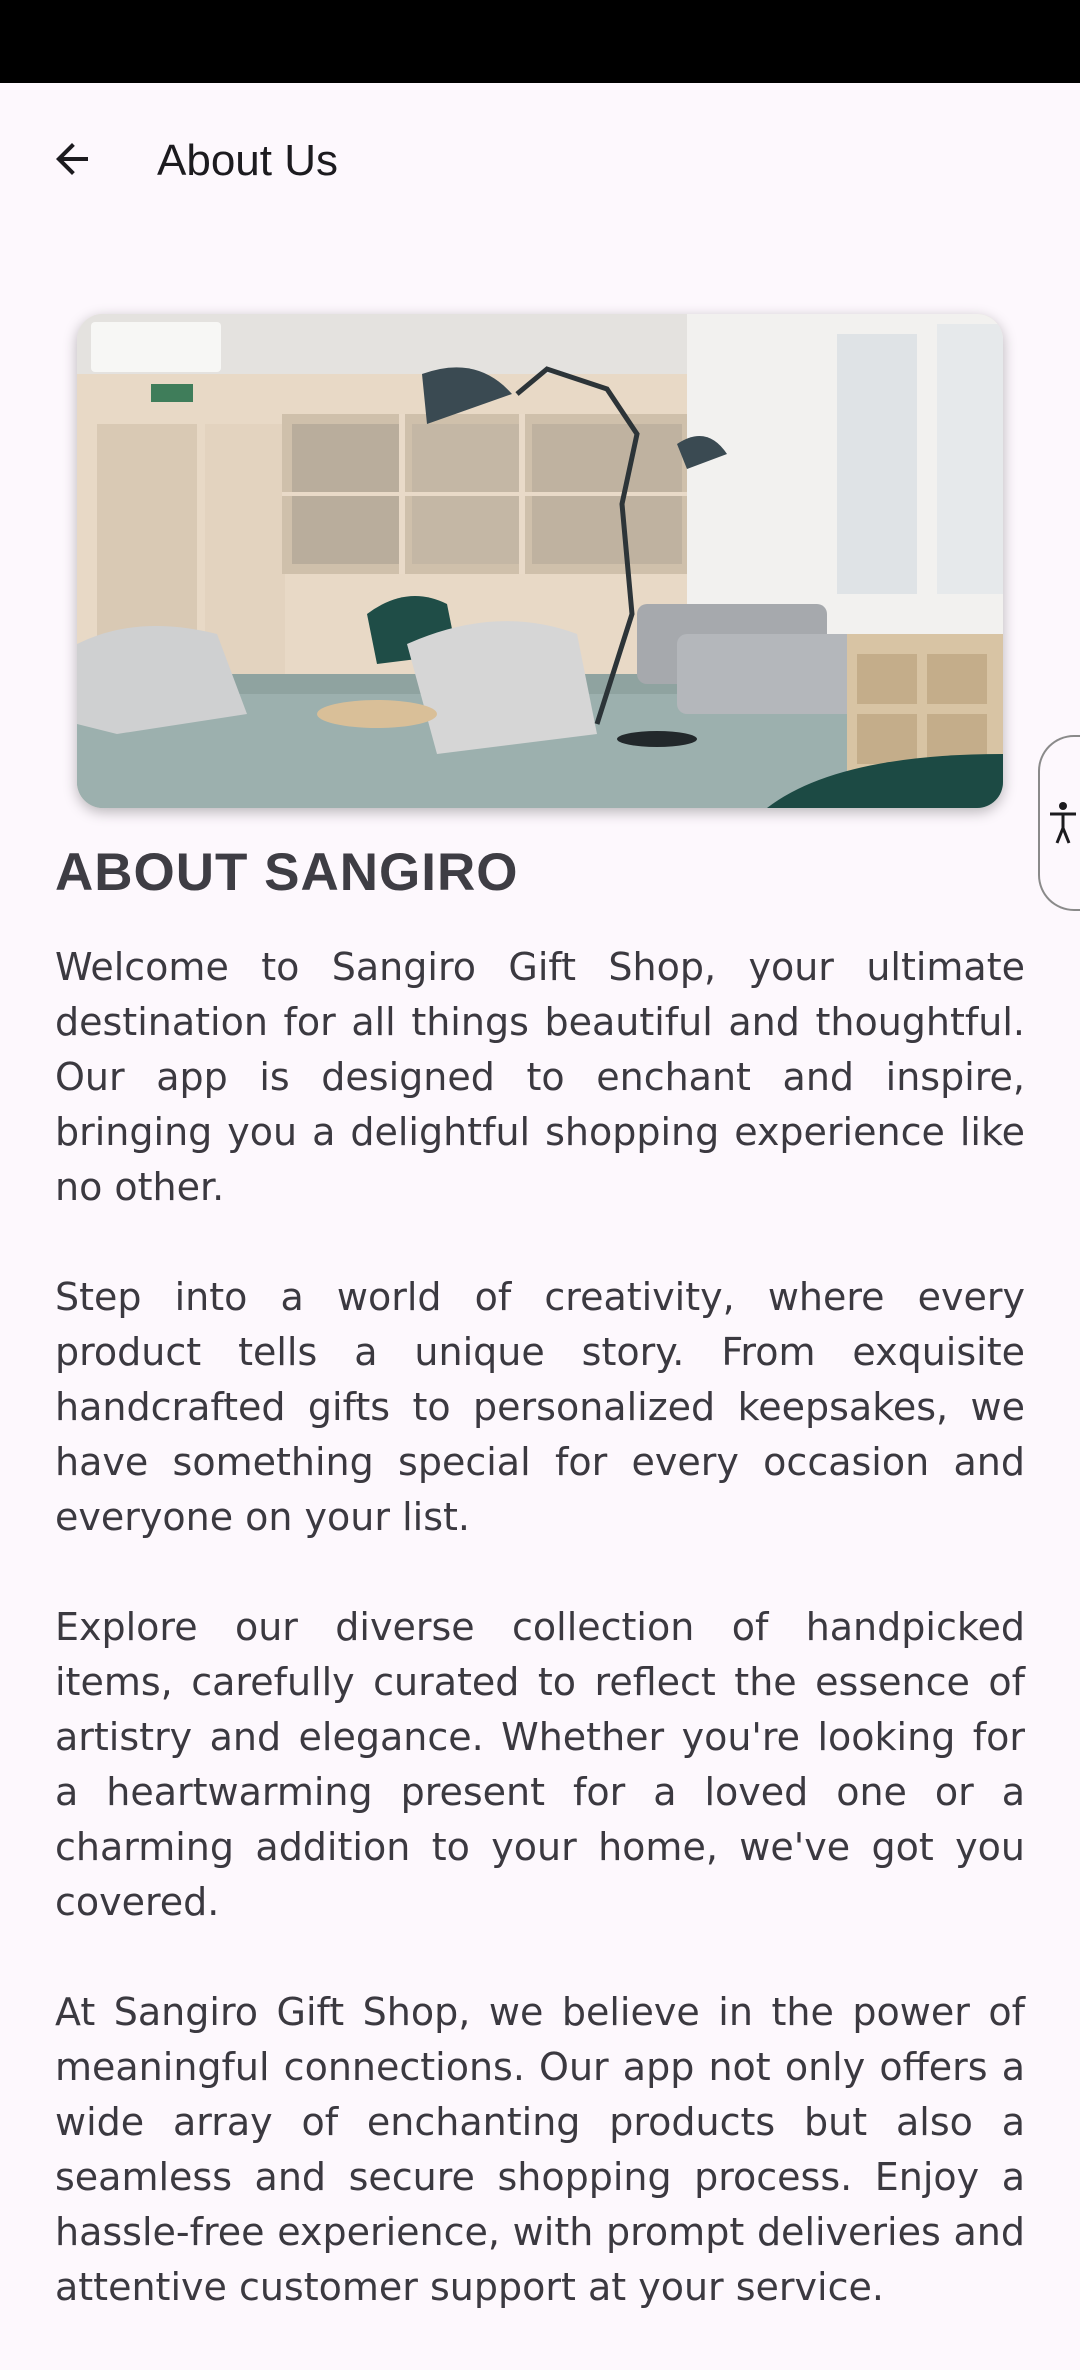 The image size is (1080, 2370). I want to click on accessibility-button, so click(1059, 823).